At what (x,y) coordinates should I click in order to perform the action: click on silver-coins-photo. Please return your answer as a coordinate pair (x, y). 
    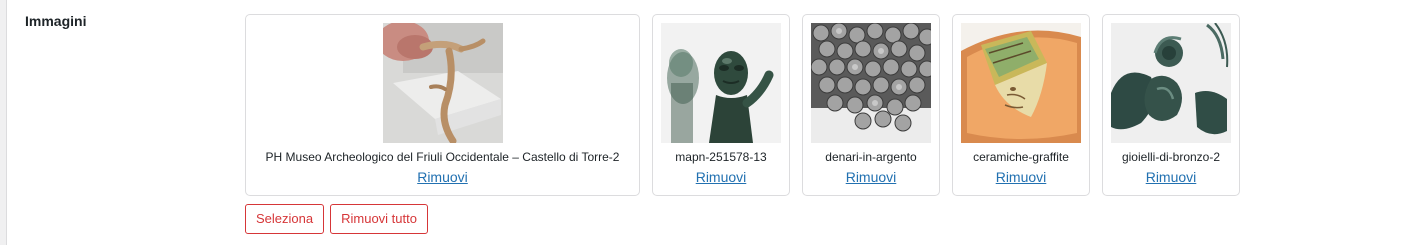
    Looking at the image, I should click on (871, 83).